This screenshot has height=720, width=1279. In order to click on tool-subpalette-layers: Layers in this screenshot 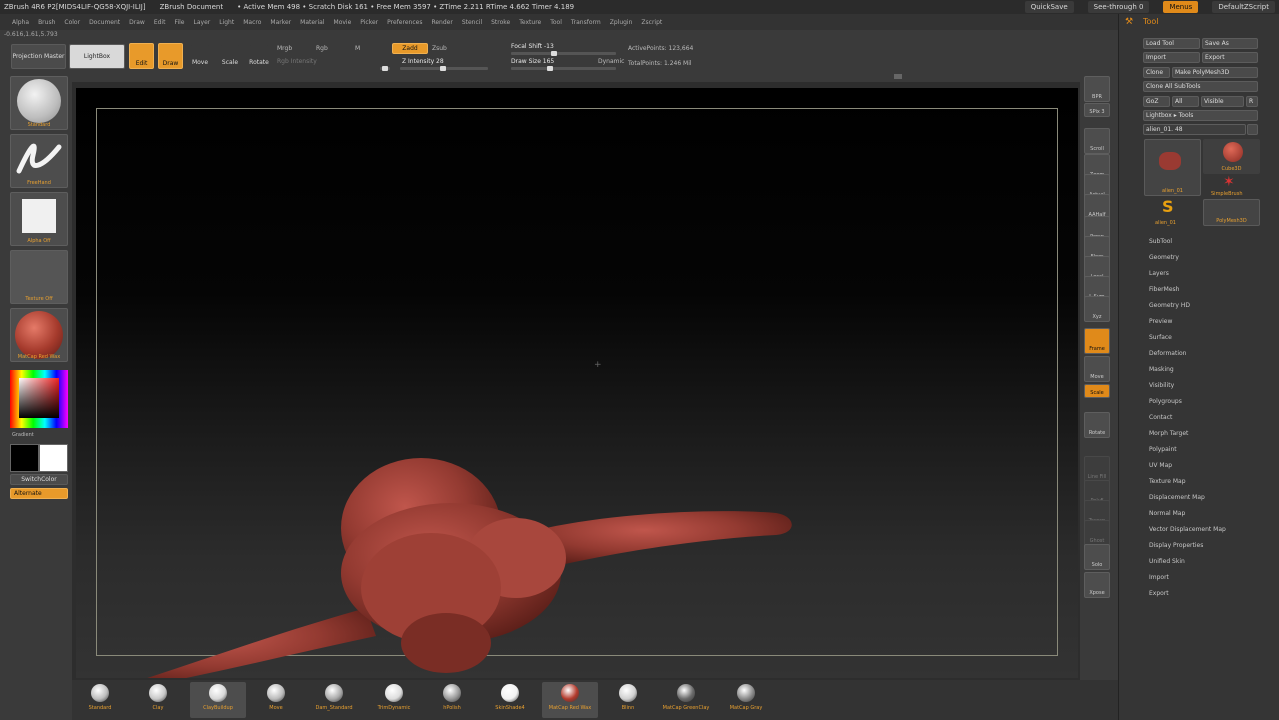, I will do `click(1159, 273)`.